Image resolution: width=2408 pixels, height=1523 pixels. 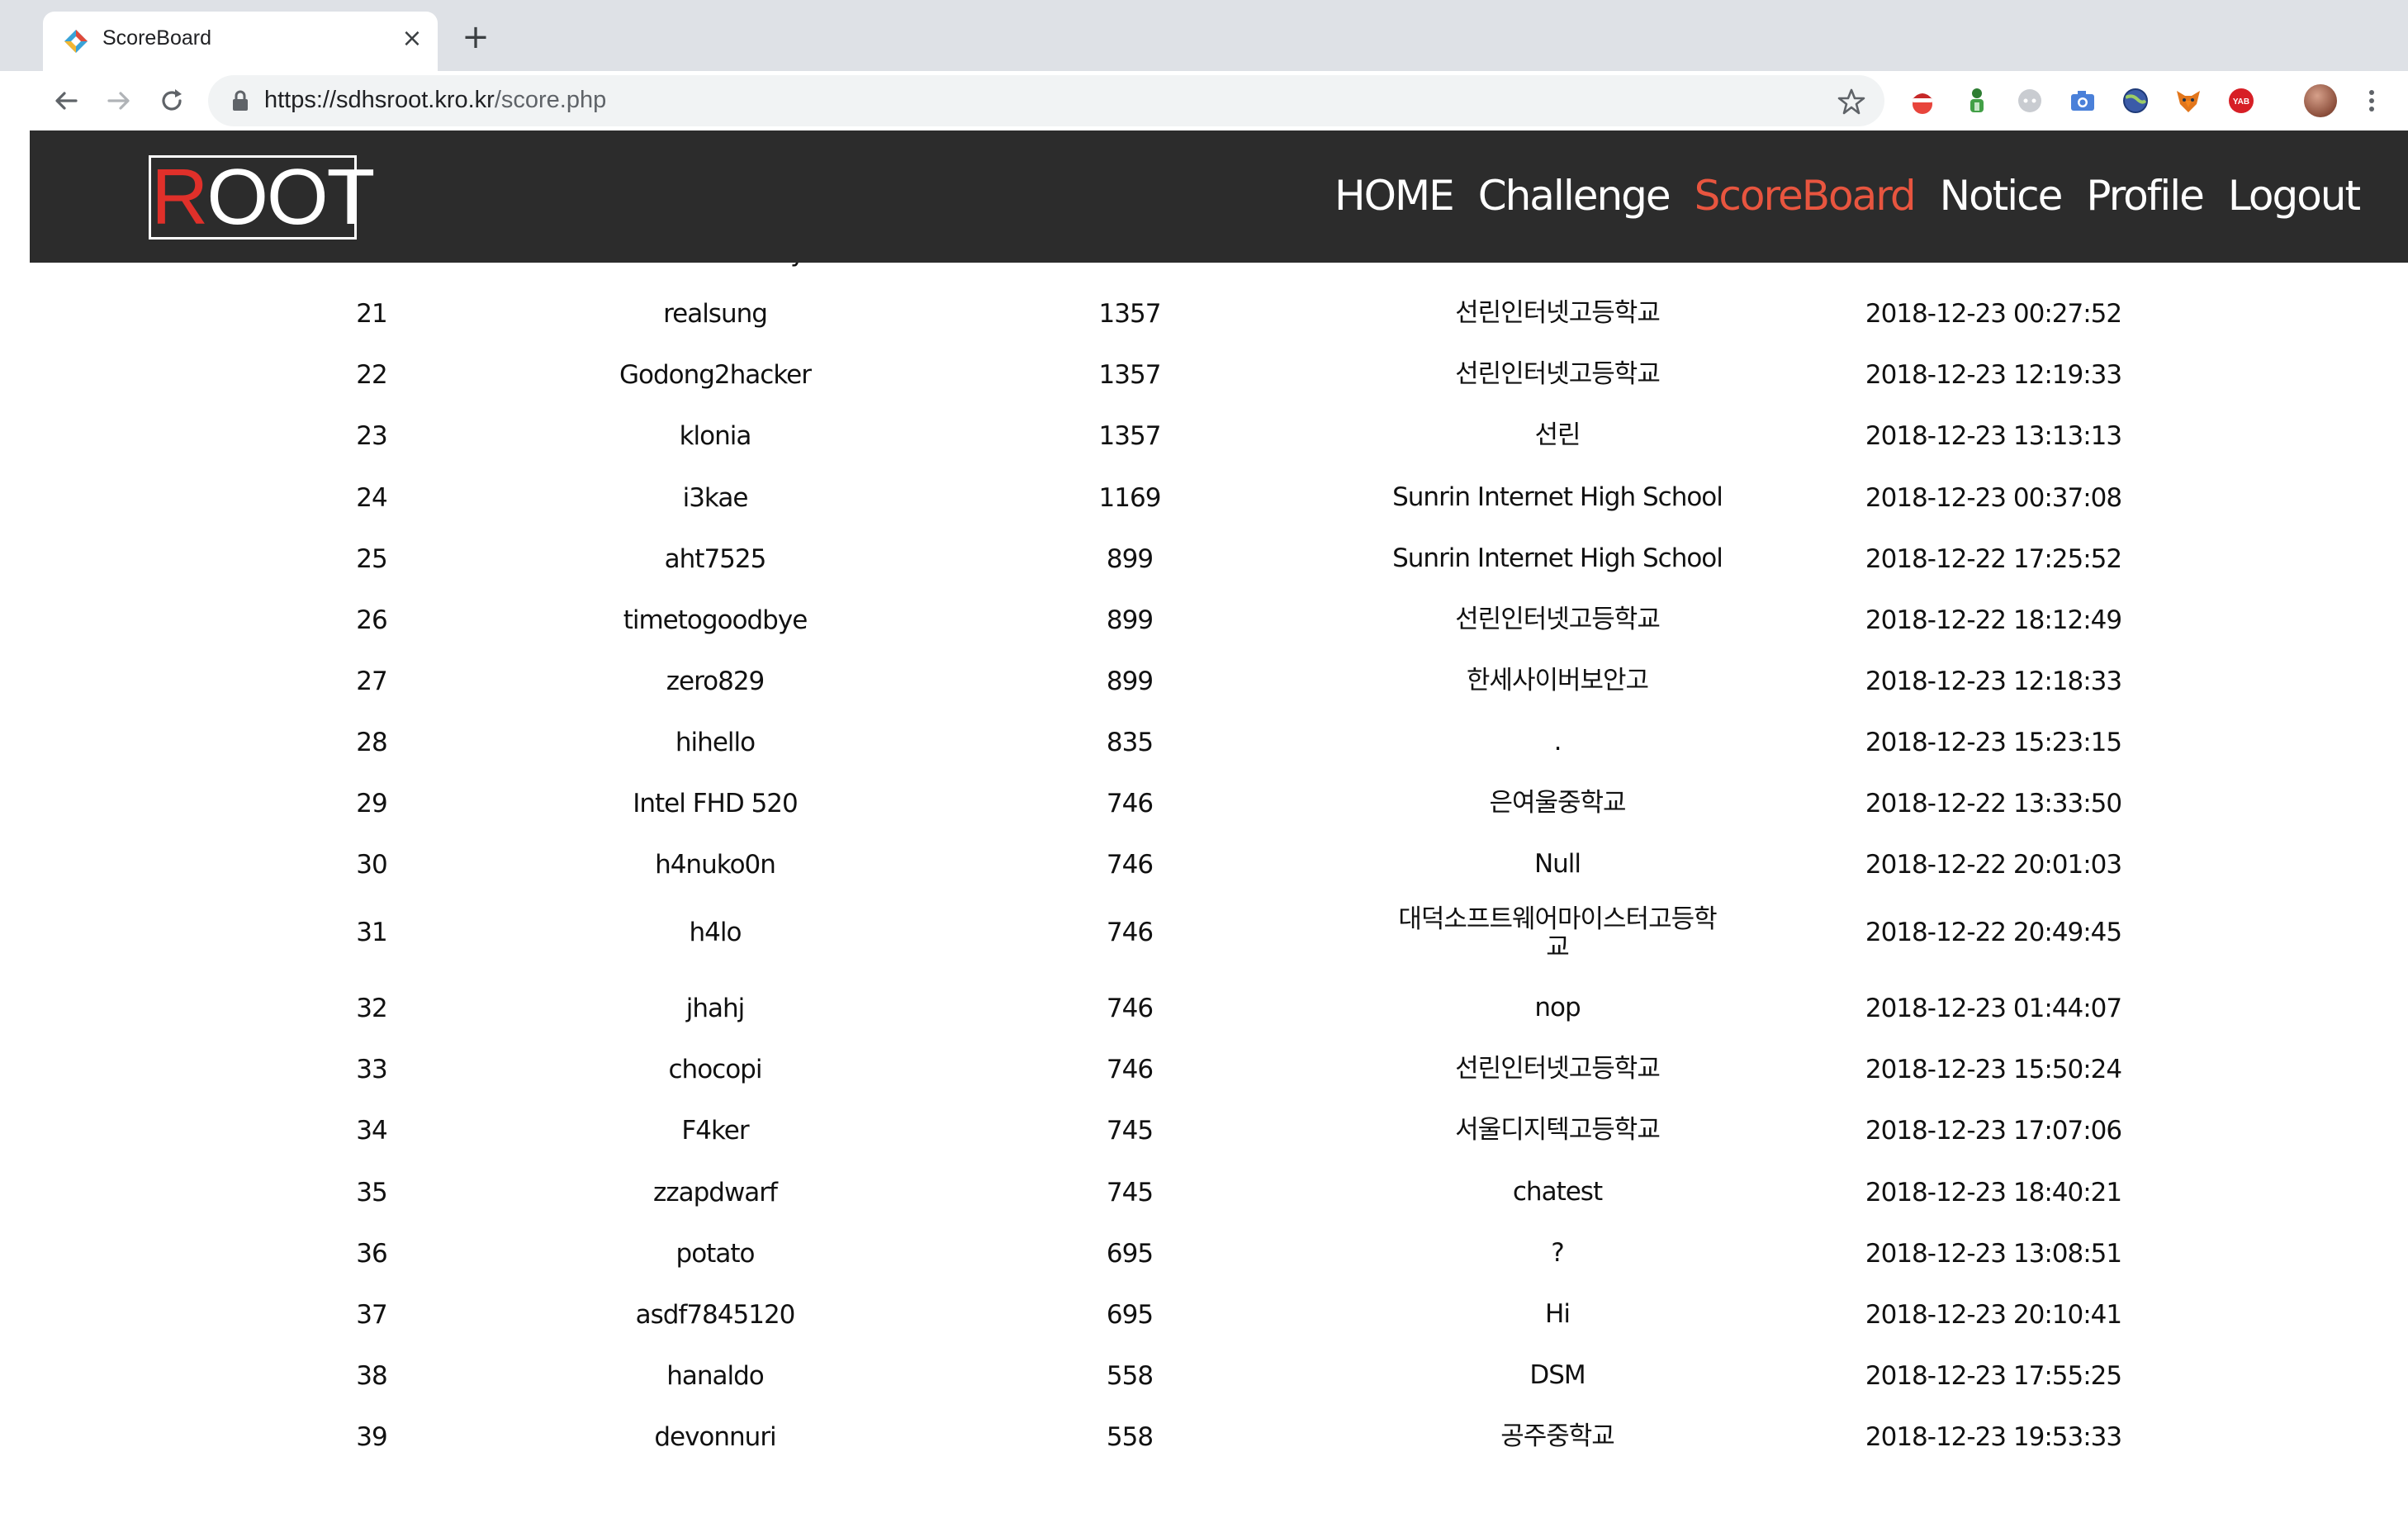 What do you see at coordinates (1557, 933) in the screenshot?
I see `school-cell: 대덕소프트웨어마이스터고등학 교` at bounding box center [1557, 933].